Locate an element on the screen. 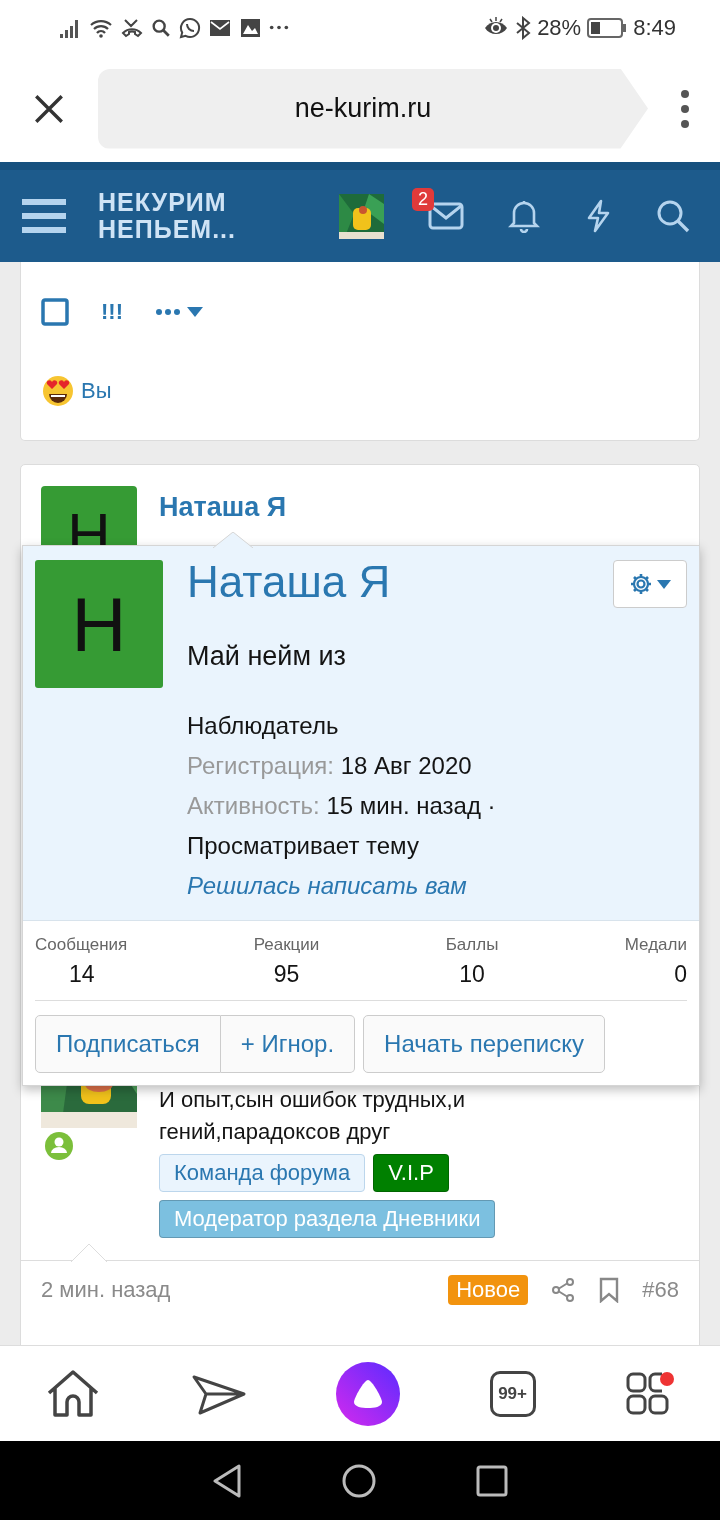  url-field: ne-kurim.ru is located at coordinates (373, 108).